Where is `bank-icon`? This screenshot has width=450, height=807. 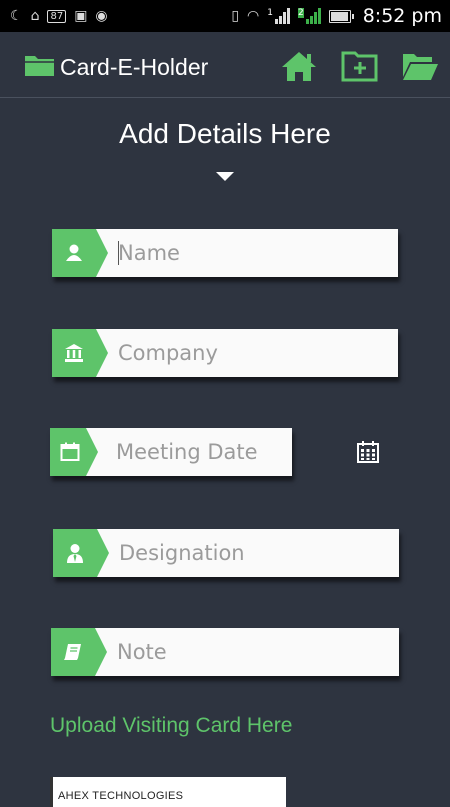 bank-icon is located at coordinates (74, 353).